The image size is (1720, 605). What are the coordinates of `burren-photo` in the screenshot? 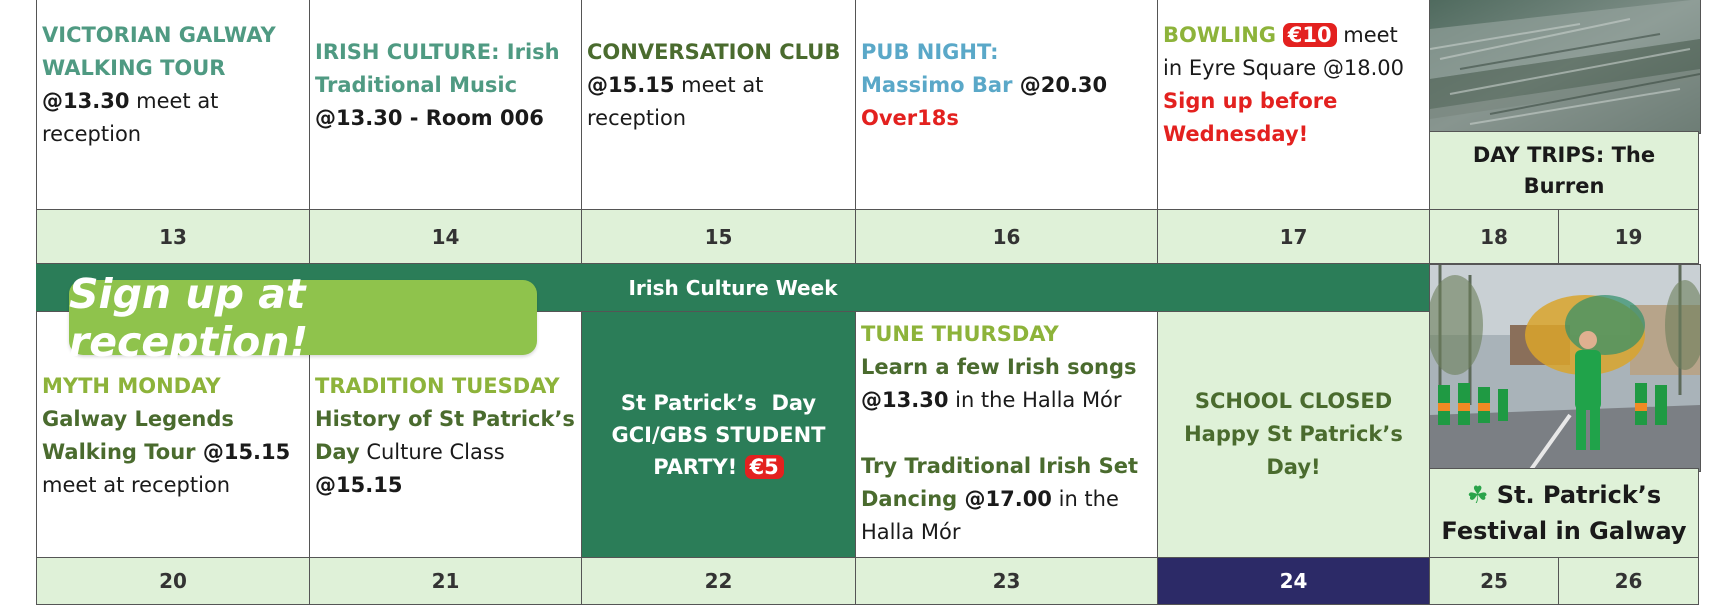 It's located at (1565, 67).